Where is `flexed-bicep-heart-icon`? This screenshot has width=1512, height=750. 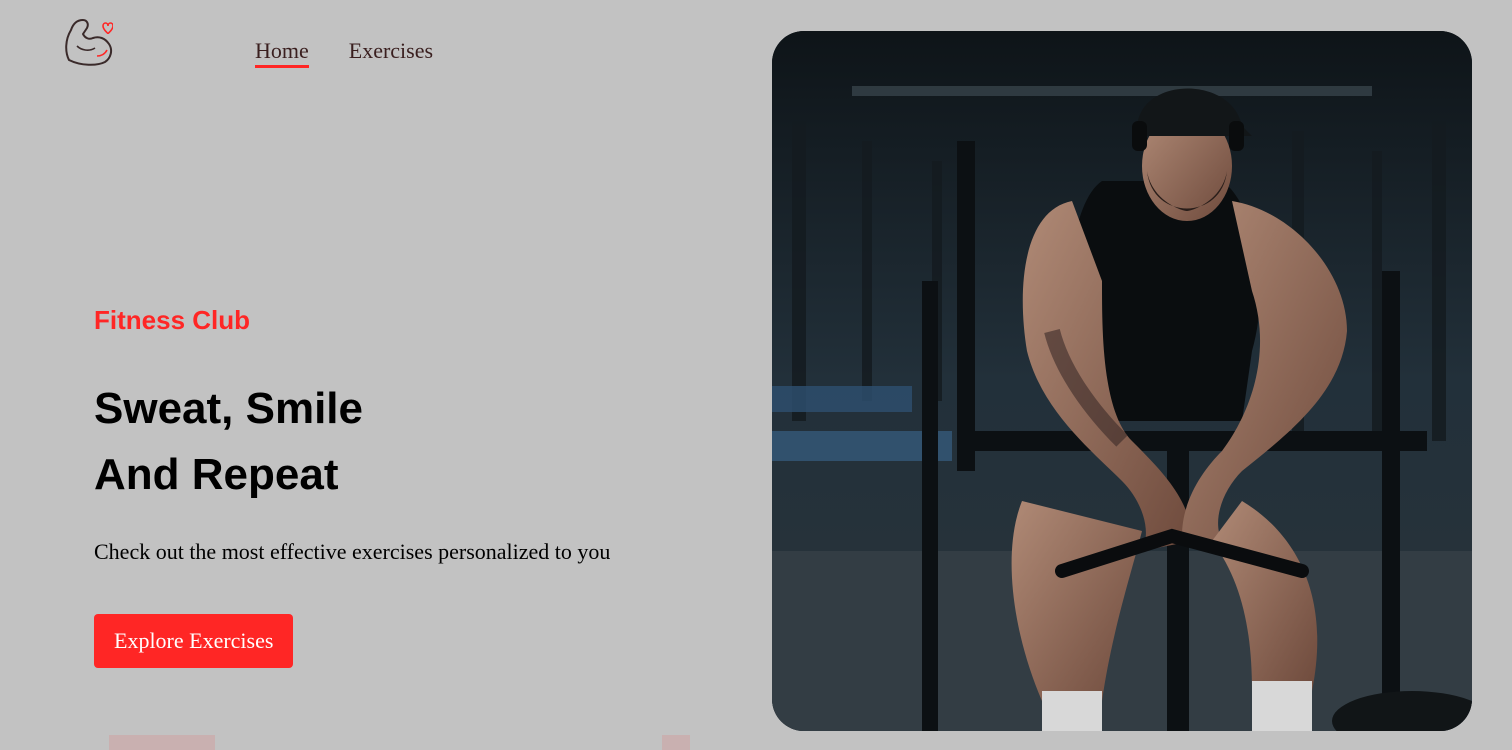 flexed-bicep-heart-icon is located at coordinates (89, 42).